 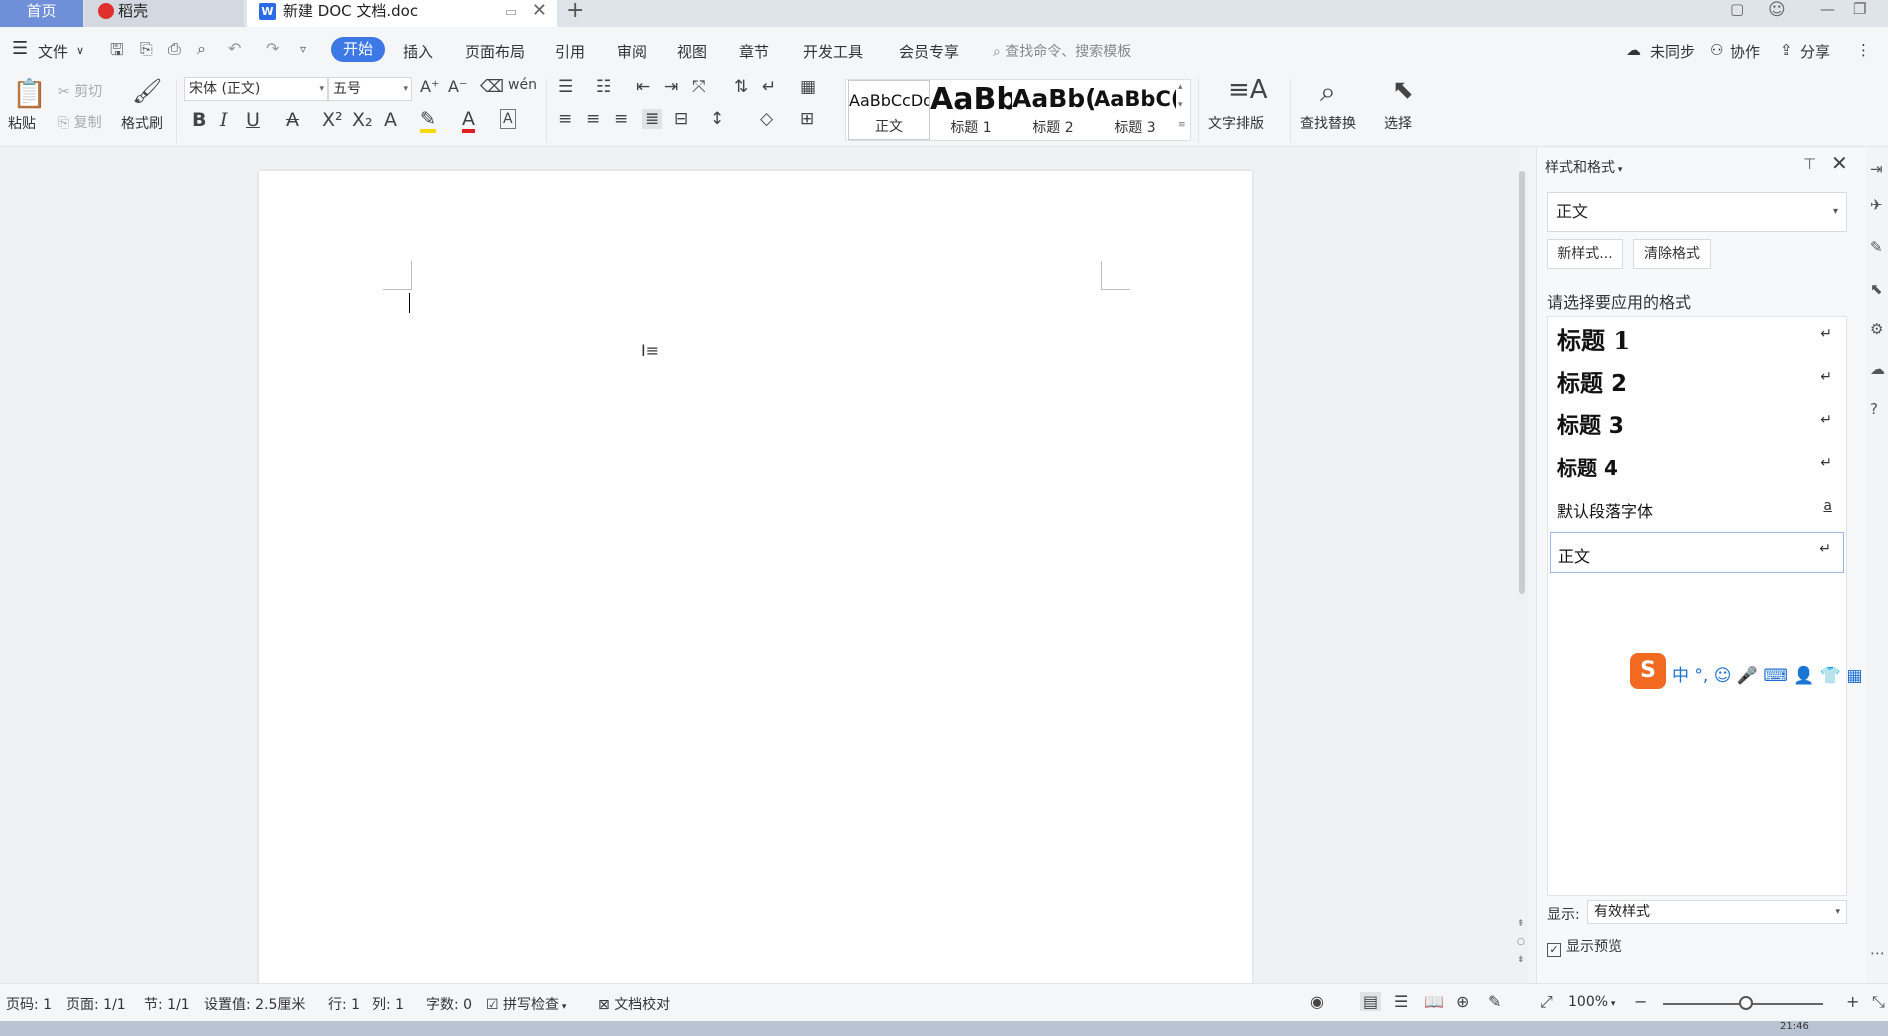 What do you see at coordinates (429, 86) in the screenshot?
I see `grow-font-icon: A⁺` at bounding box center [429, 86].